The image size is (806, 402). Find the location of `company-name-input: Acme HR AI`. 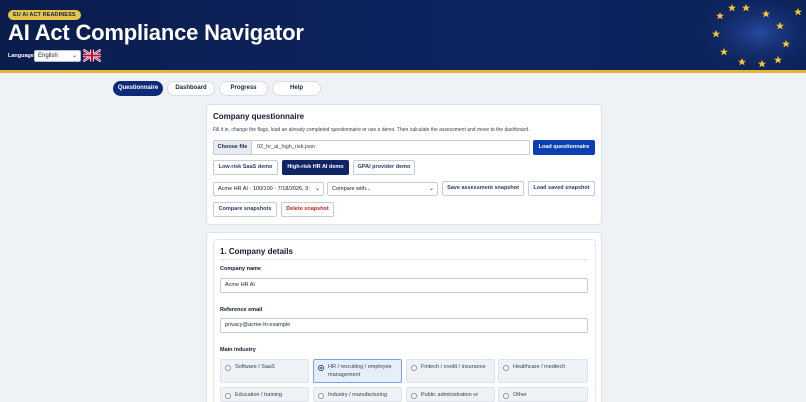

company-name-input: Acme HR AI is located at coordinates (404, 285).